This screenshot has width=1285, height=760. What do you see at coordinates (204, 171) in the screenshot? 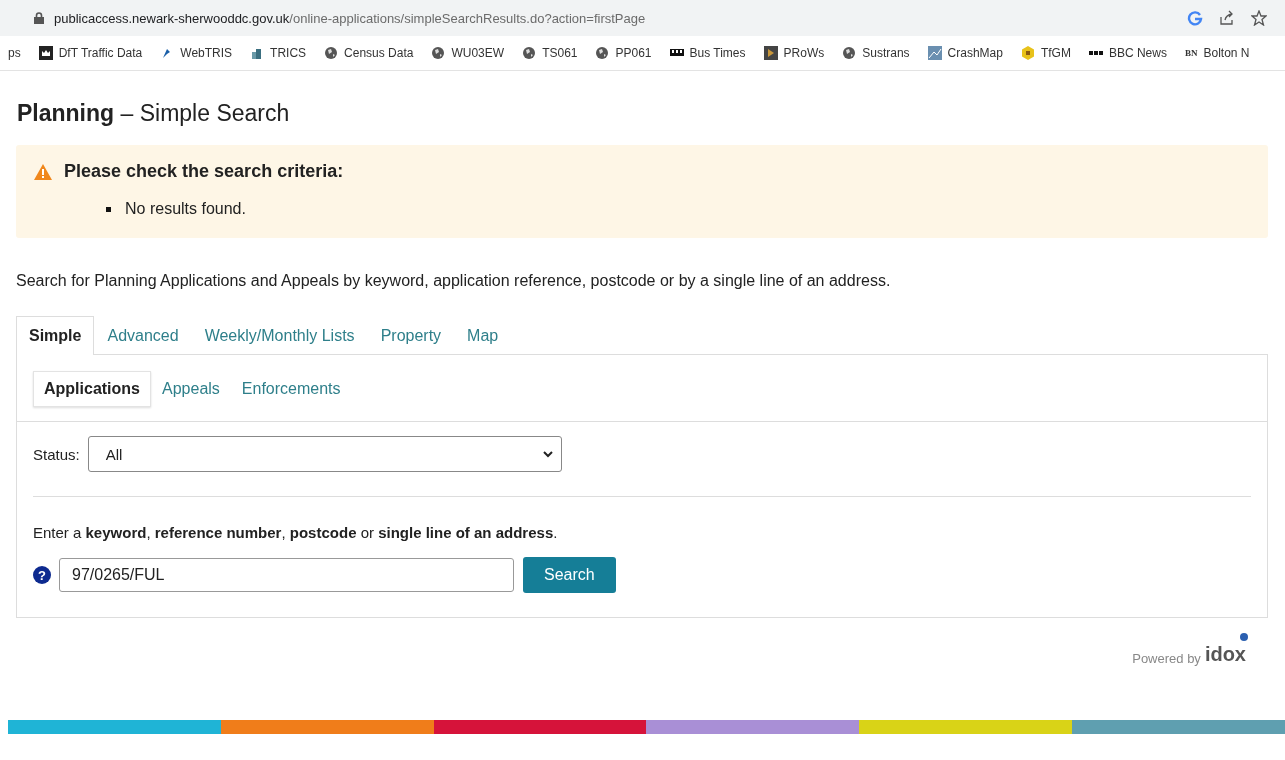
I see `alert-heading: Please check the search criteria:` at bounding box center [204, 171].